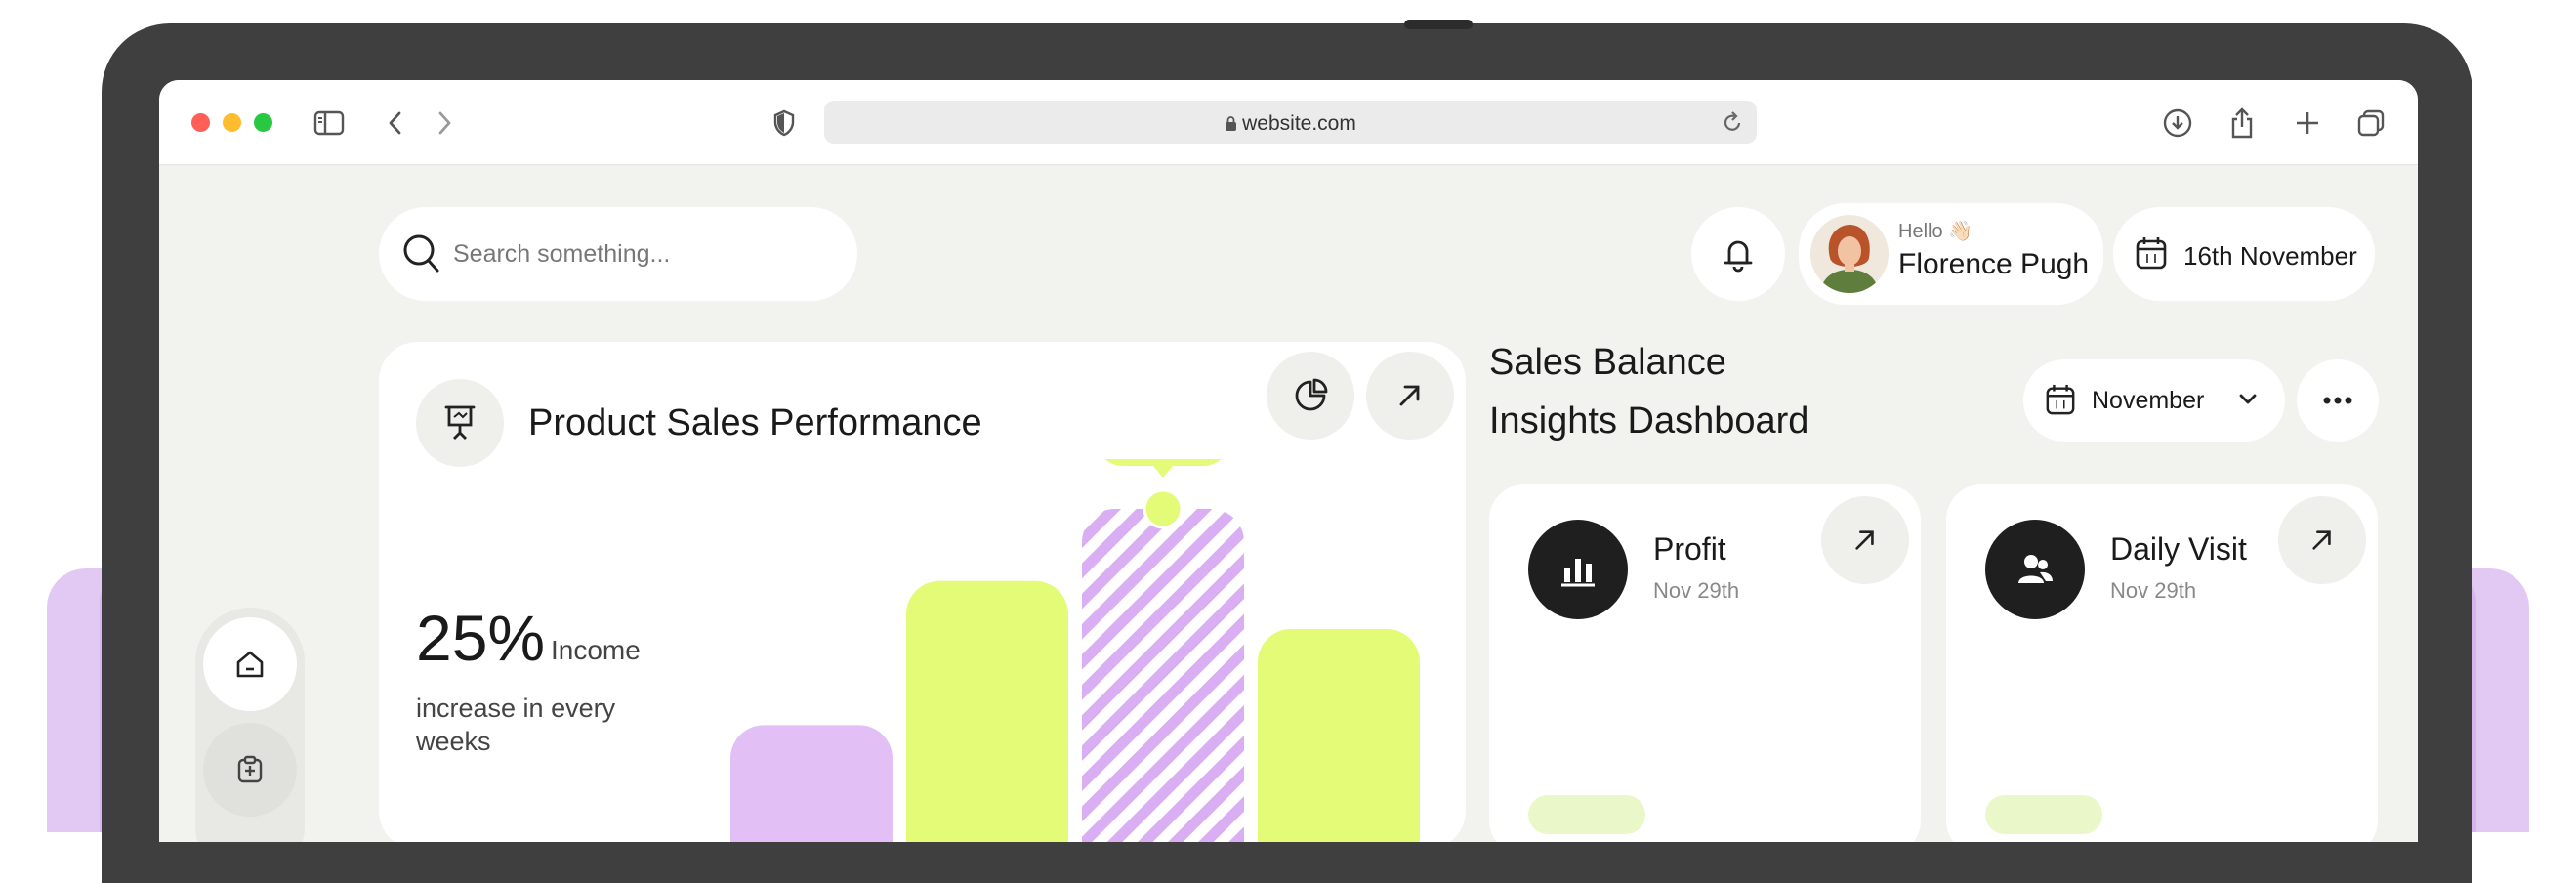 The image size is (2576, 883). What do you see at coordinates (1075, 651) in the screenshot?
I see `sales-bar-chart: $256` at bounding box center [1075, 651].